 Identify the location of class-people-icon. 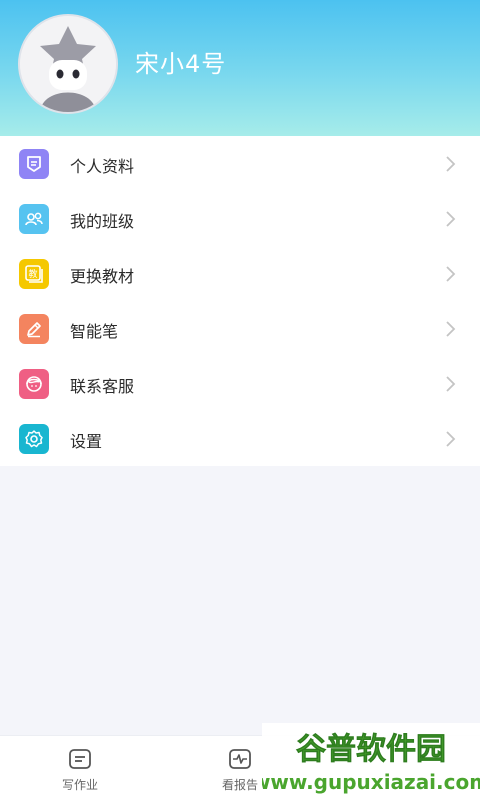
(34, 219).